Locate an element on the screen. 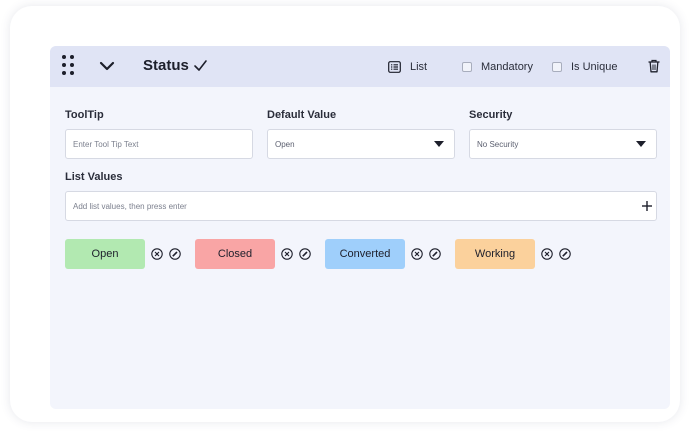 The width and height of the screenshot is (690, 435). tooltip-field is located at coordinates (159, 144).